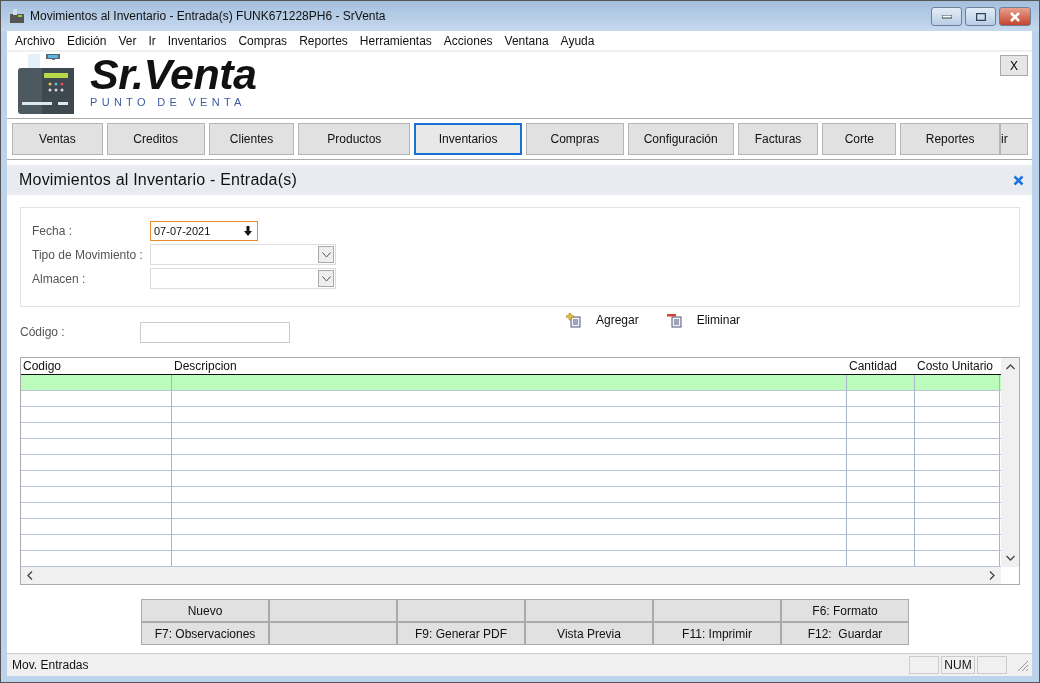  Describe the element at coordinates (950, 139) in the screenshot. I see `nav-button: Reportes` at that location.